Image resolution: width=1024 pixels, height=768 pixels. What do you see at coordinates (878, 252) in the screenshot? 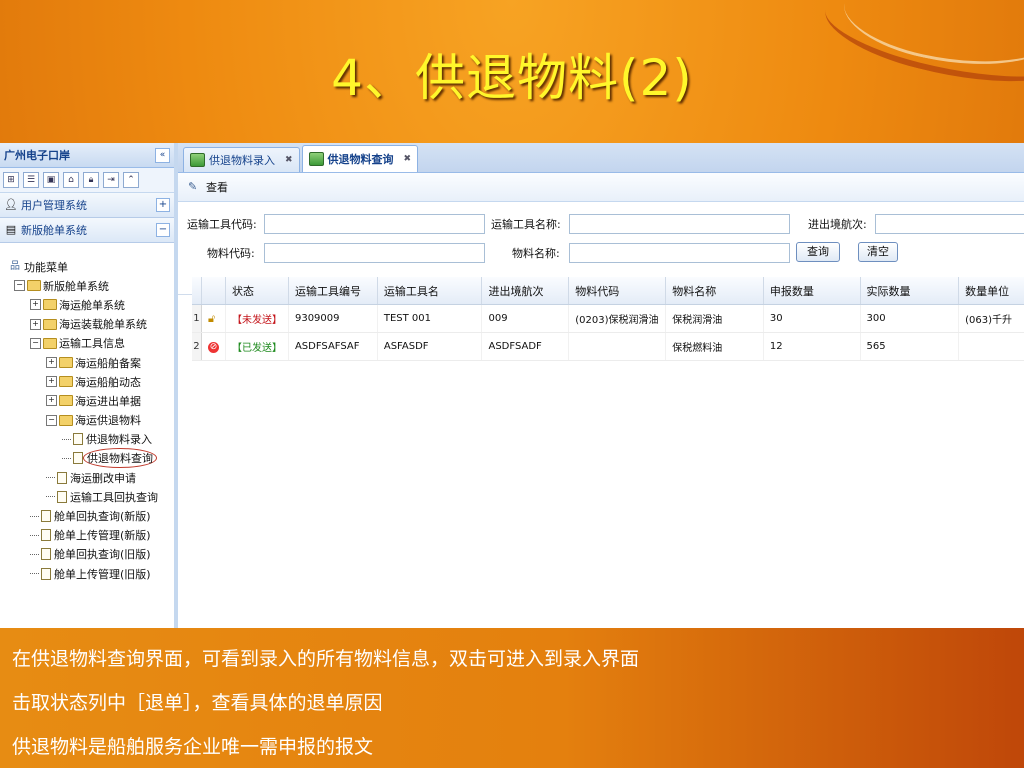
I see `clear-button: 清空` at bounding box center [878, 252].